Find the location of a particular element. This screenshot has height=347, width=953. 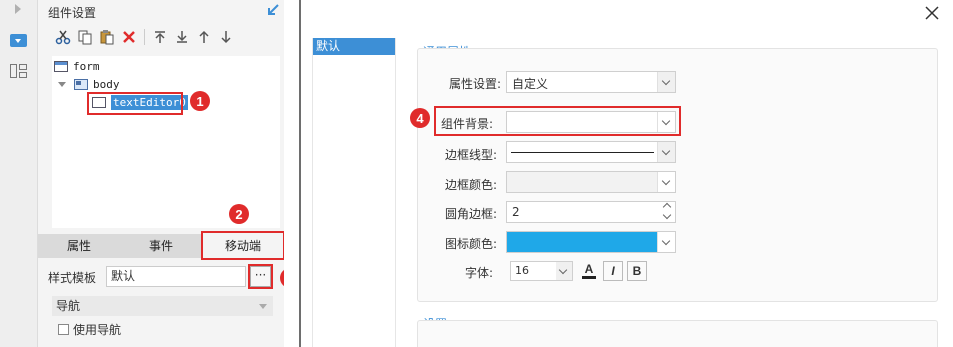

step-badge: 4 is located at coordinates (420, 118).